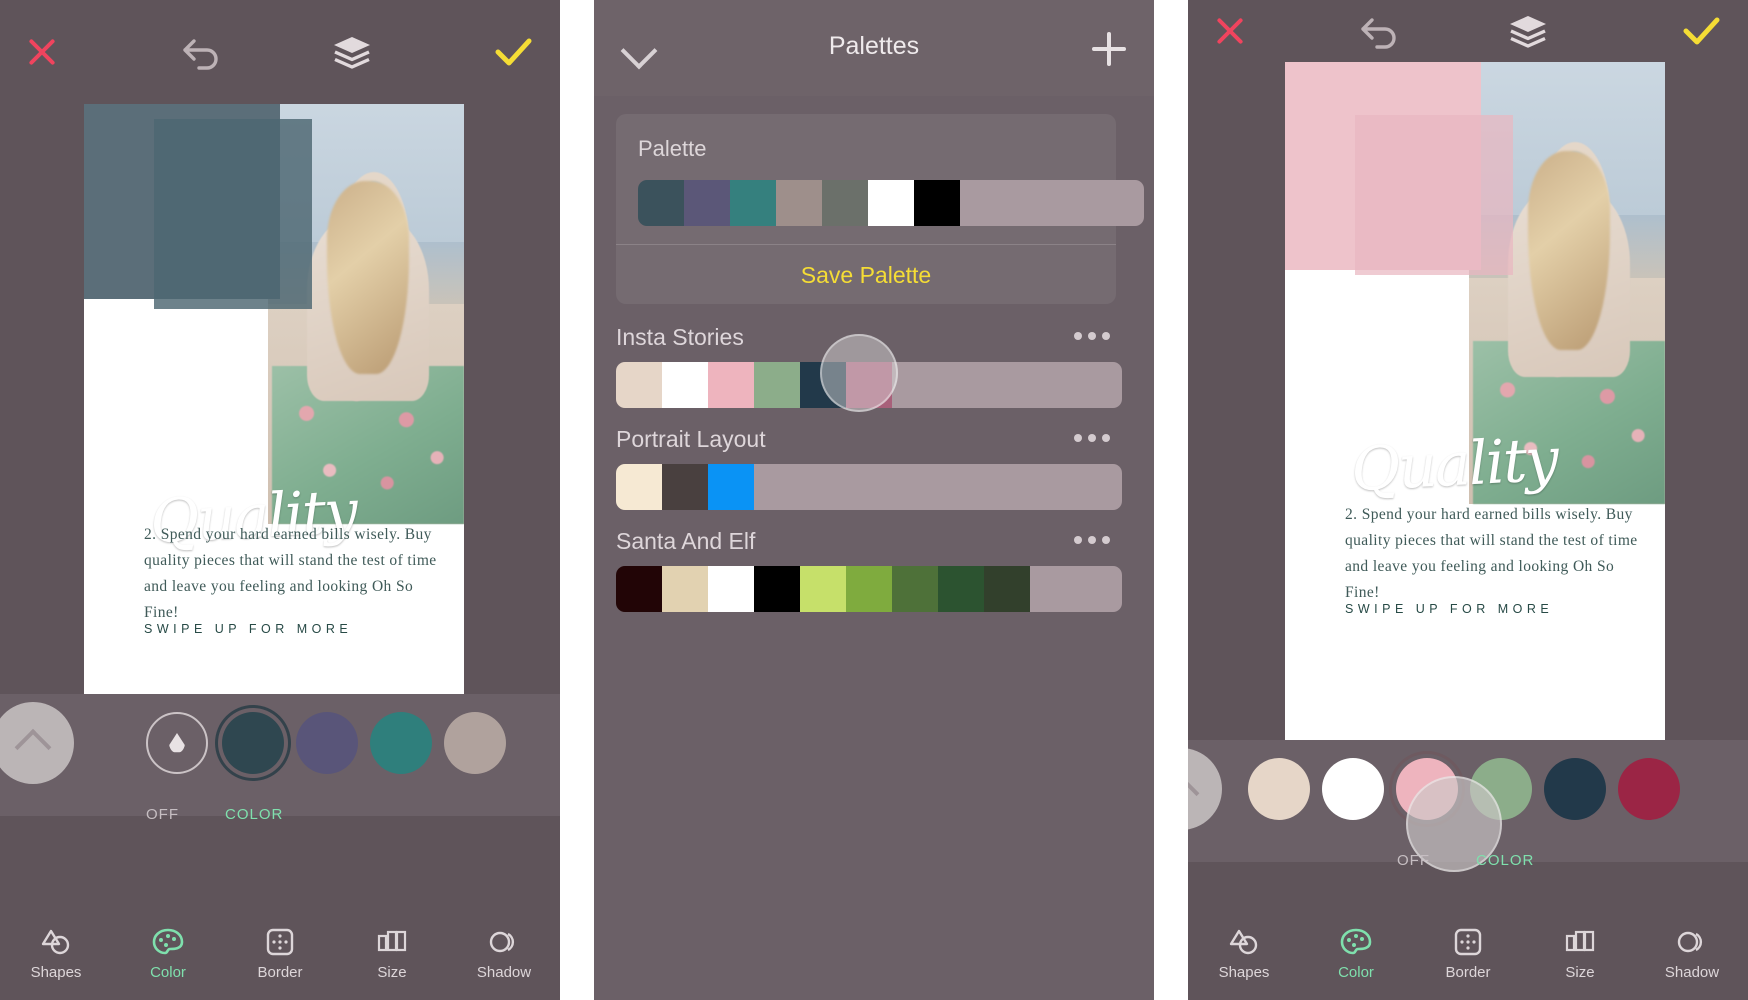  Describe the element at coordinates (401, 743) in the screenshot. I see `swatch-teal` at that location.